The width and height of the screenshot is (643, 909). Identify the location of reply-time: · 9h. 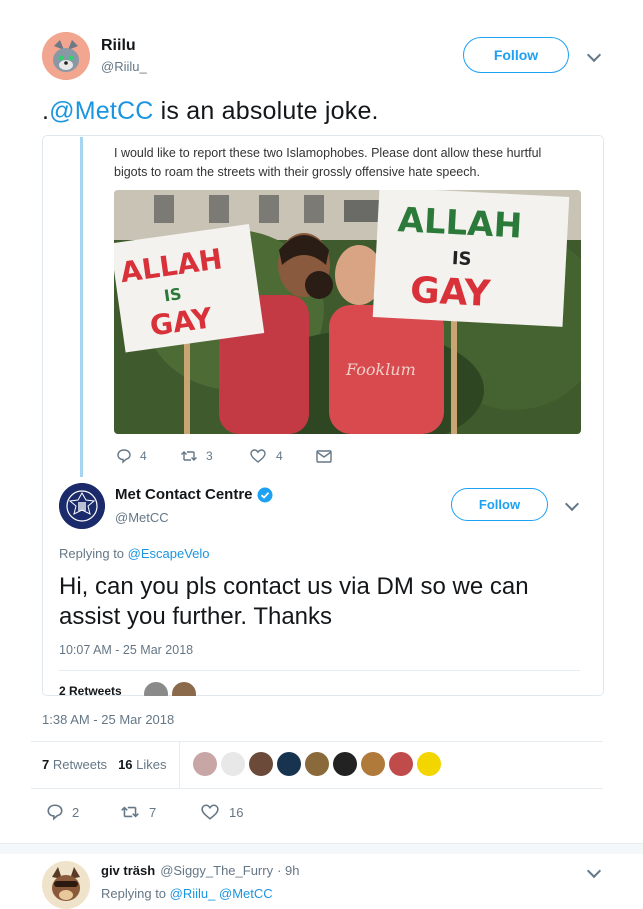
(288, 870).